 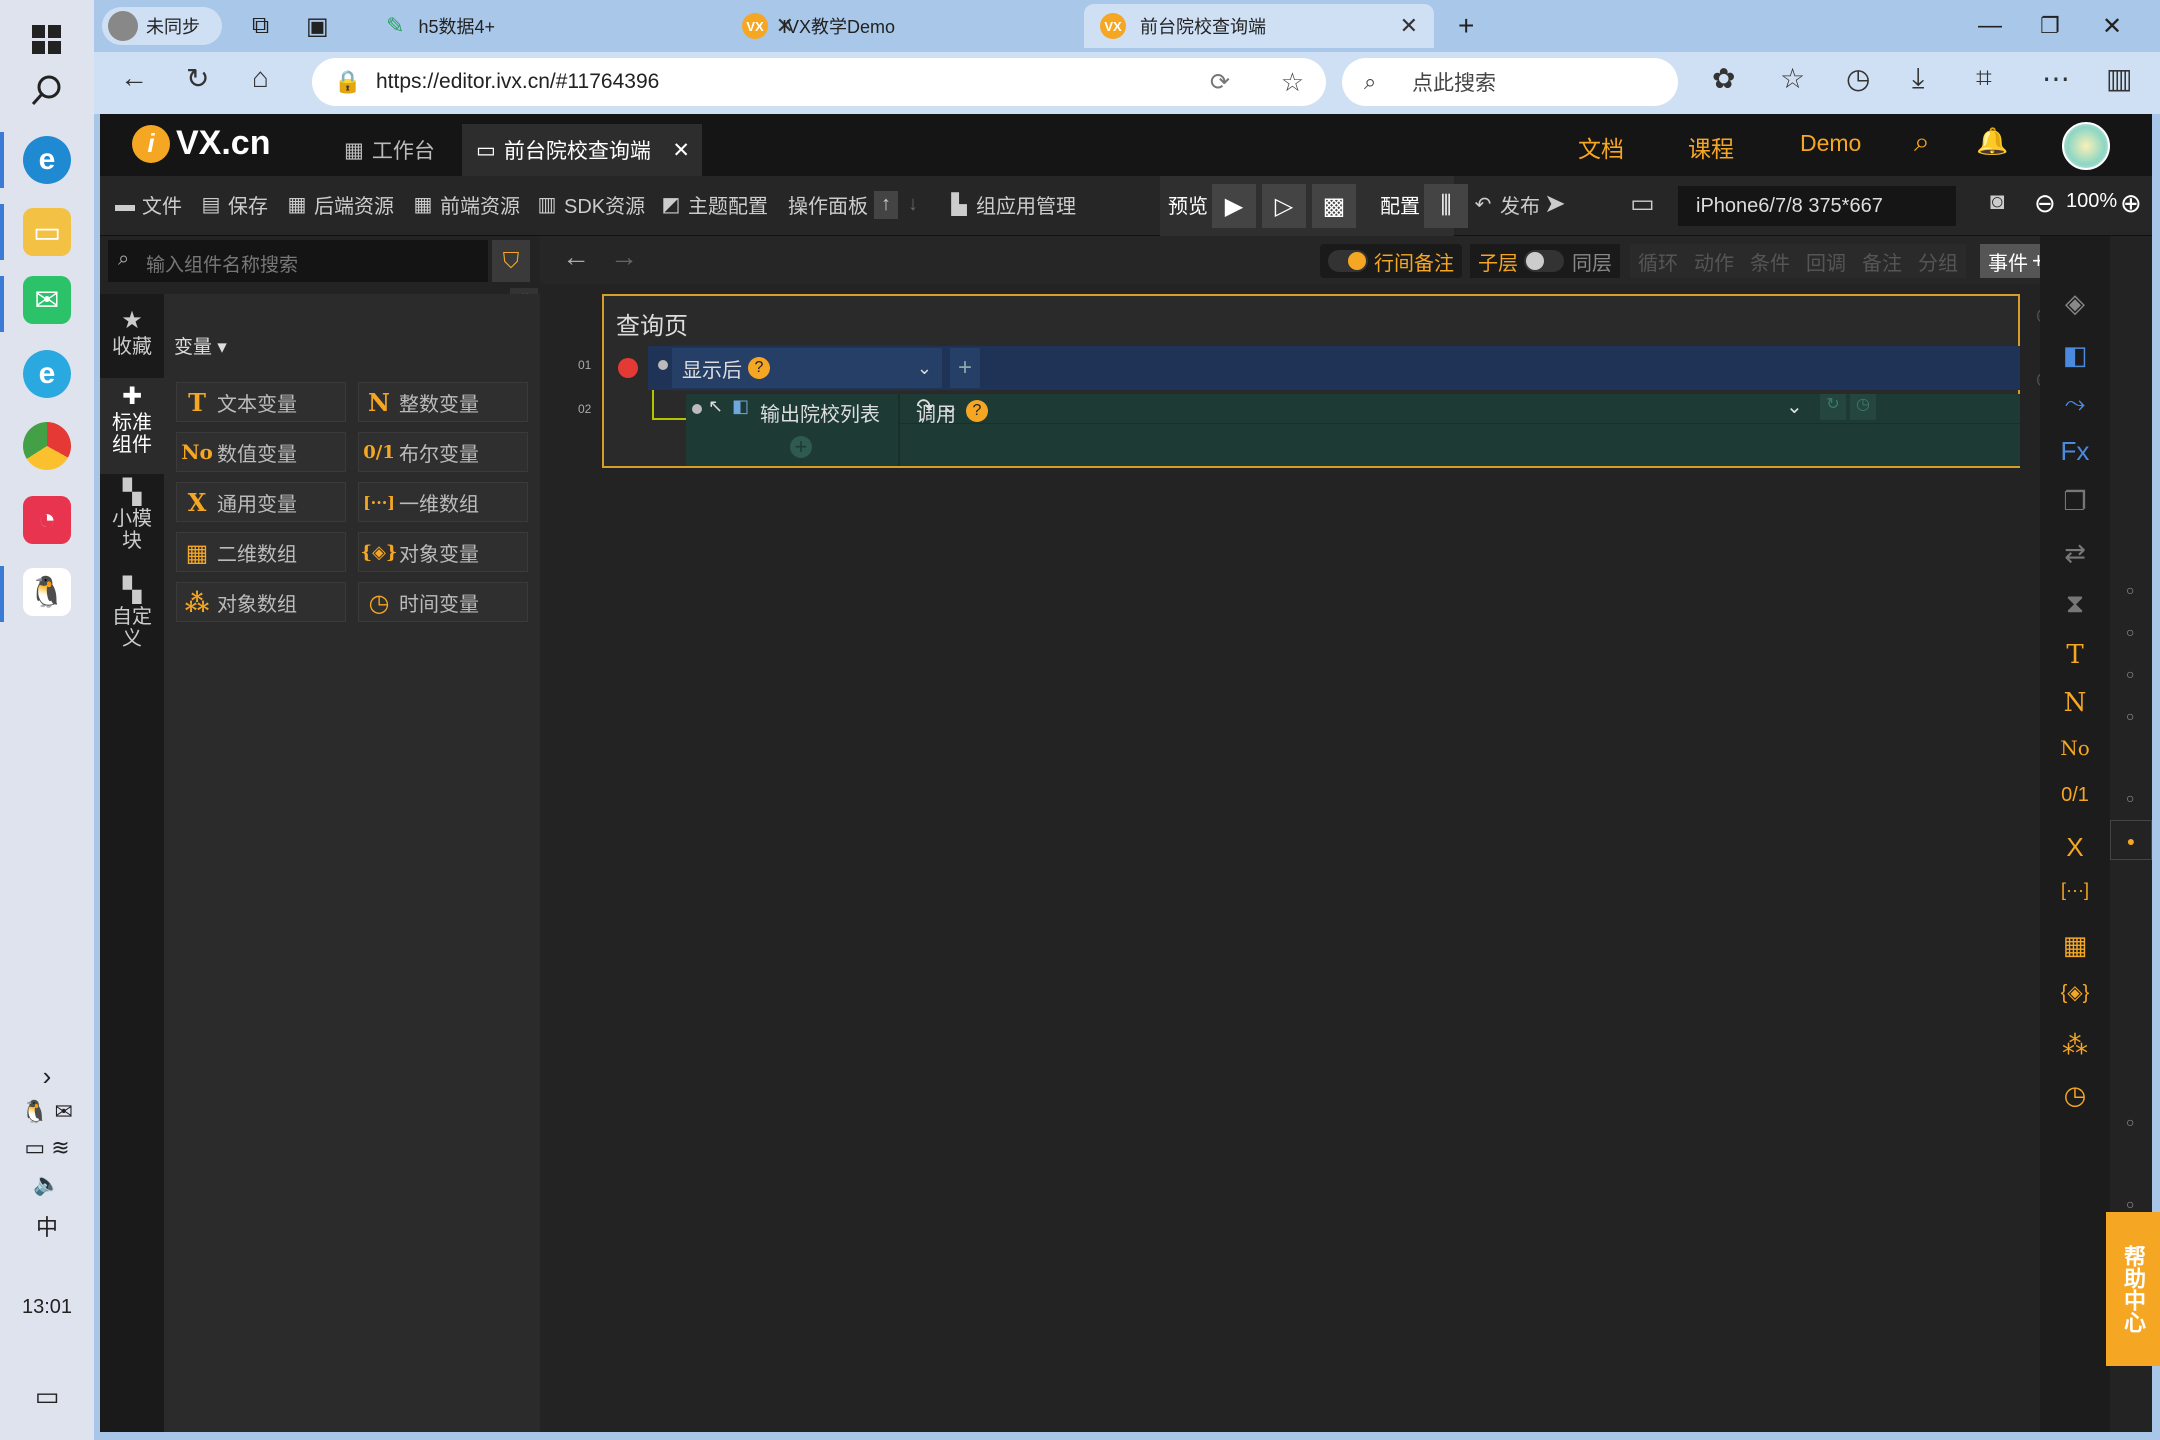 What do you see at coordinates (2075, 847) in the screenshot?
I see `general-var-icon: X` at bounding box center [2075, 847].